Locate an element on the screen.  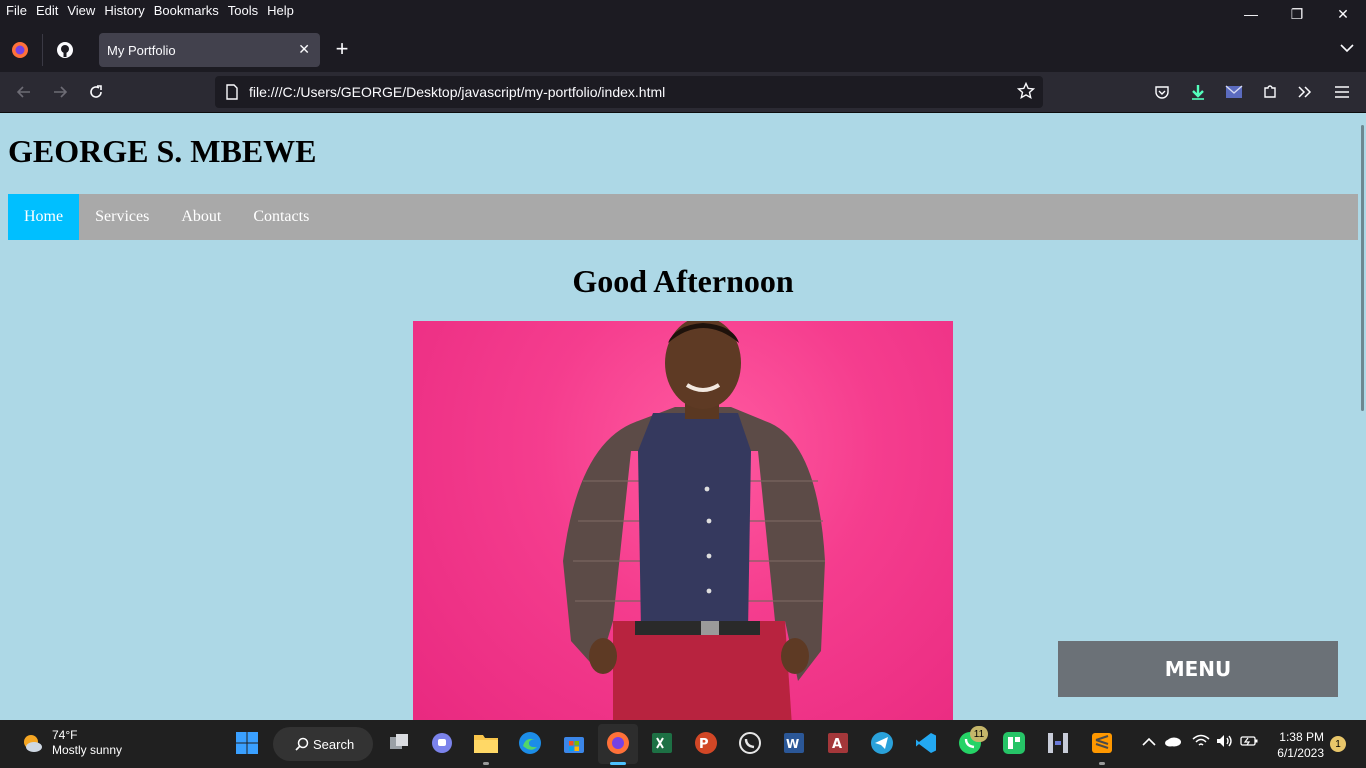
extensions-puzzle-icon is located at coordinates (1270, 92).